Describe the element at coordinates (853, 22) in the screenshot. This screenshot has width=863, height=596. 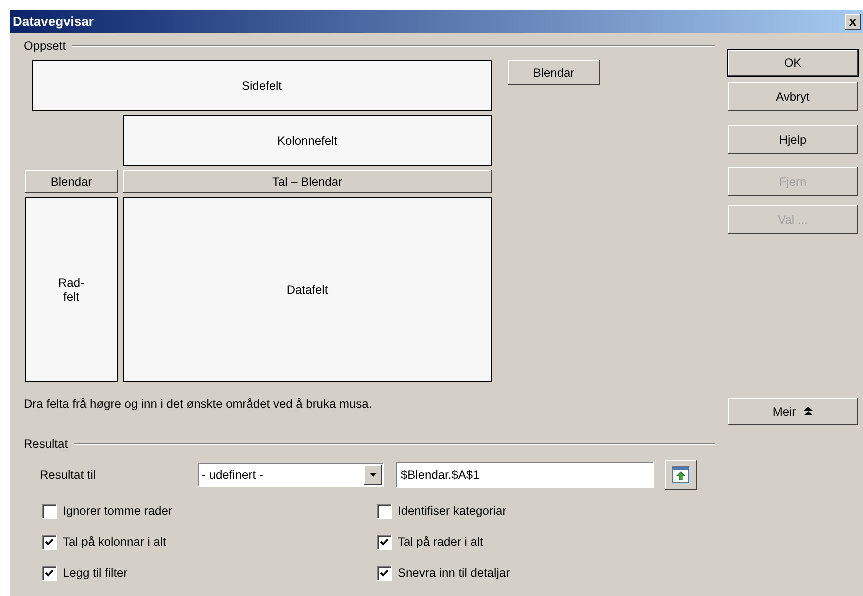
I see `close-button: x` at that location.